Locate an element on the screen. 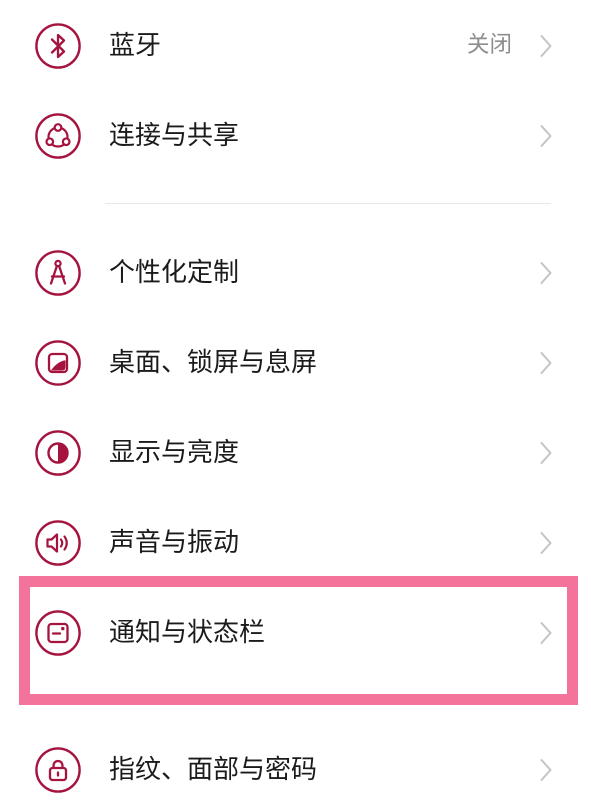 Image resolution: width=591 pixels, height=805 pixels. settings-group-security: 指纹、面部与密码 is located at coordinates (295, 765).